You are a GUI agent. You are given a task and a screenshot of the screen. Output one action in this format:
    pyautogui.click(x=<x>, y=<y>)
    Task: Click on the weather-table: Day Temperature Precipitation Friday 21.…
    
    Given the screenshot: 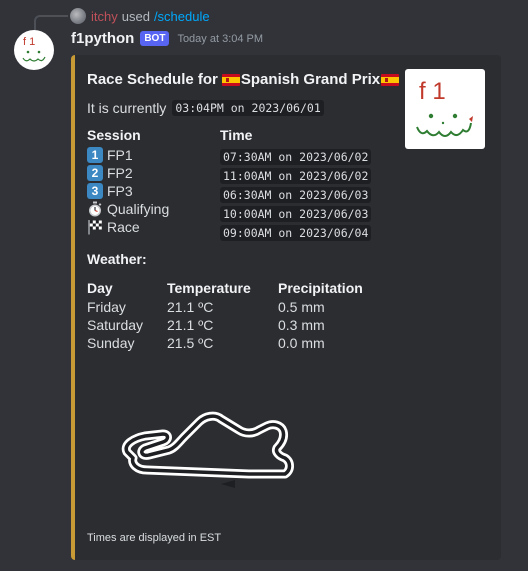 What is the action you would take?
    pyautogui.click(x=242, y=315)
    